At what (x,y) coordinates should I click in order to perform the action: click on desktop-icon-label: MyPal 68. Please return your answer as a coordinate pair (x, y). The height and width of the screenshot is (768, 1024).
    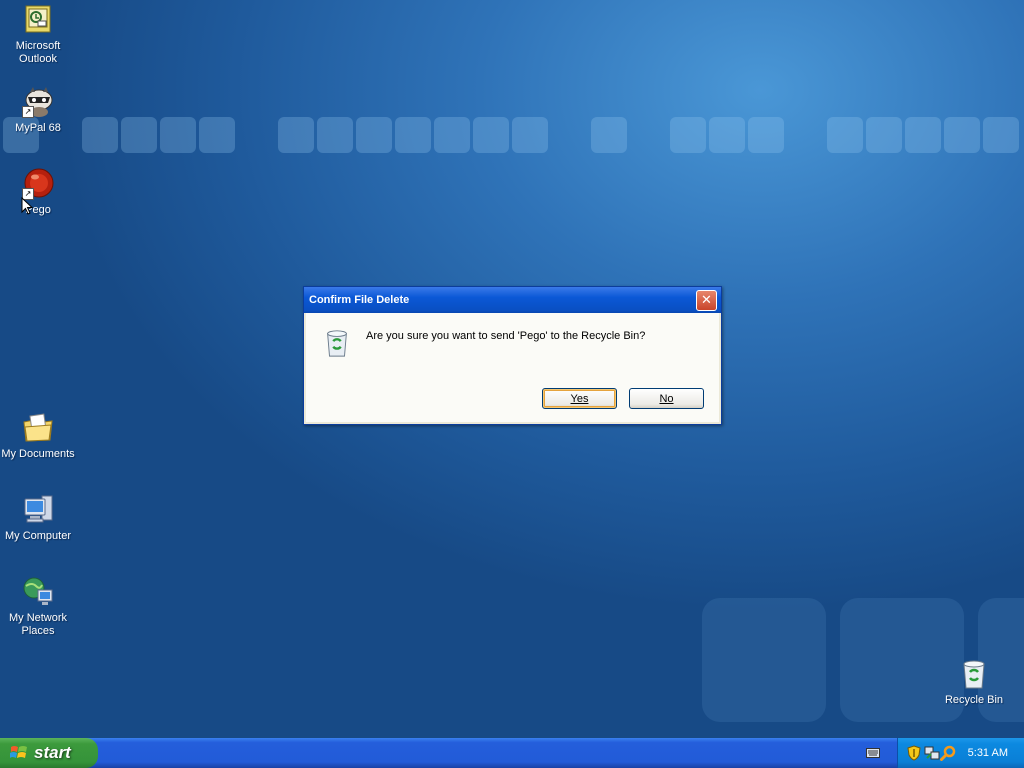
    Looking at the image, I should click on (38, 128).